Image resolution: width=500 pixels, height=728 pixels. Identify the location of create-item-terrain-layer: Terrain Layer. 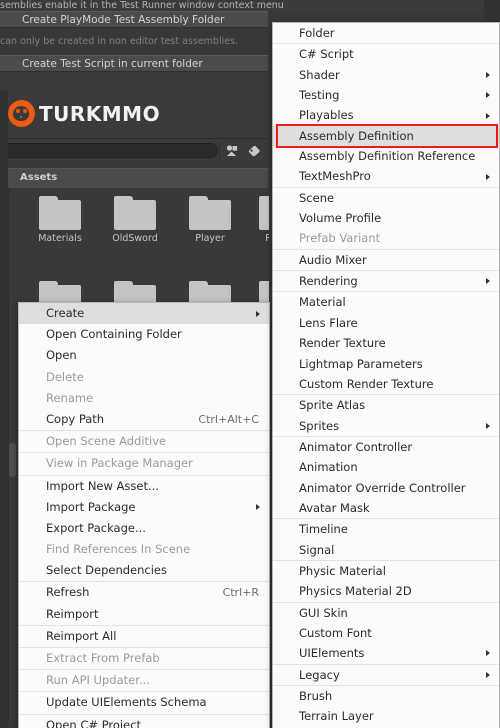
(386, 716).